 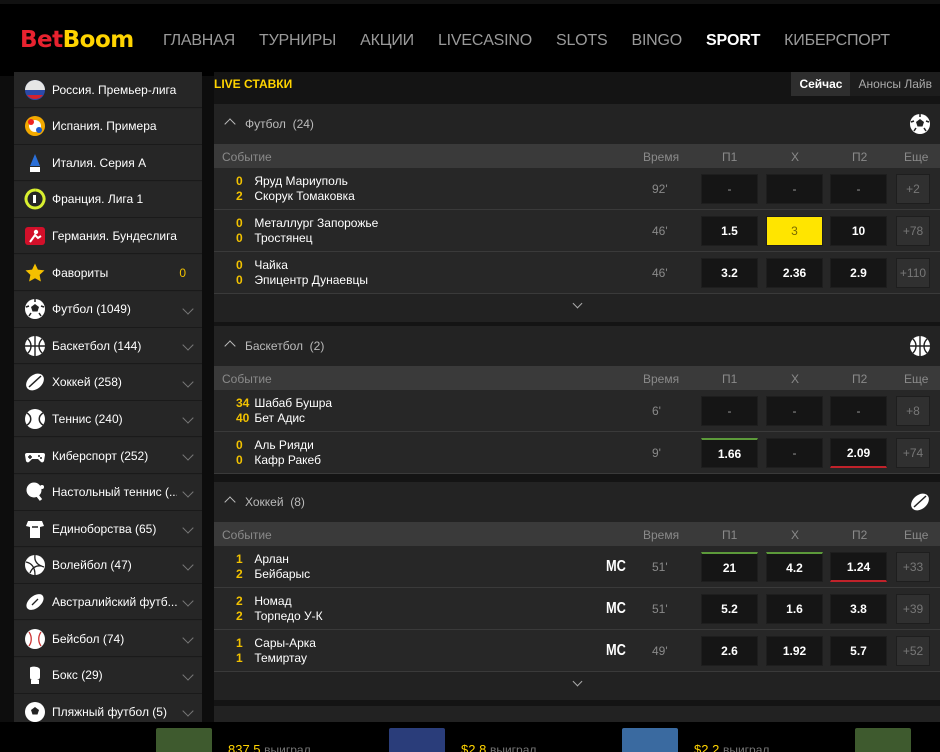 I want to click on odd-p2: 3.8, so click(x=858, y=609).